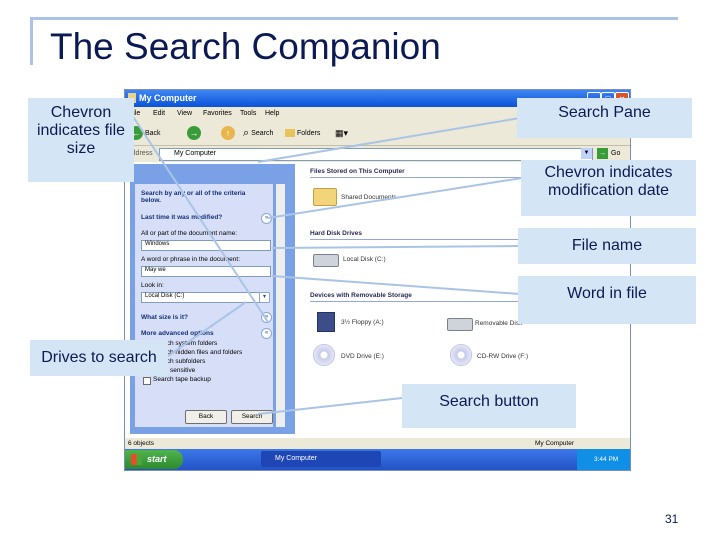 Image resolution: width=720 pixels, height=540 pixels. I want to click on callout-search-pane: Search Pane, so click(604, 118).